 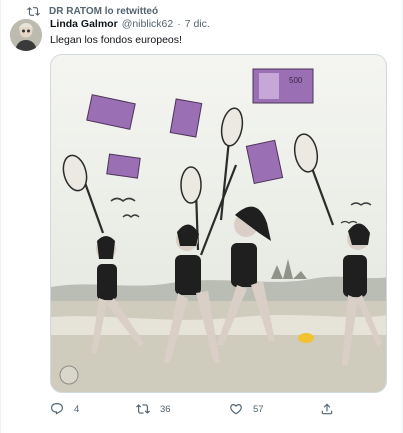 I want to click on retweet-context: DR RATOM lo retwitteó, so click(x=92, y=11).